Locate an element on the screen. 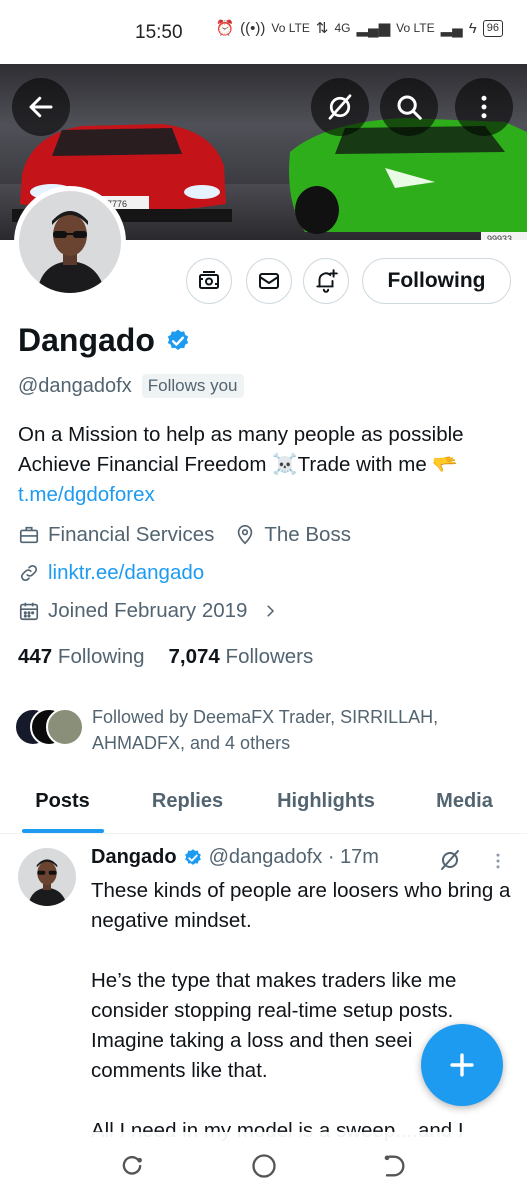 Image resolution: width=527 pixels, height=1200 pixels. following-button: Following is located at coordinates (436, 281).